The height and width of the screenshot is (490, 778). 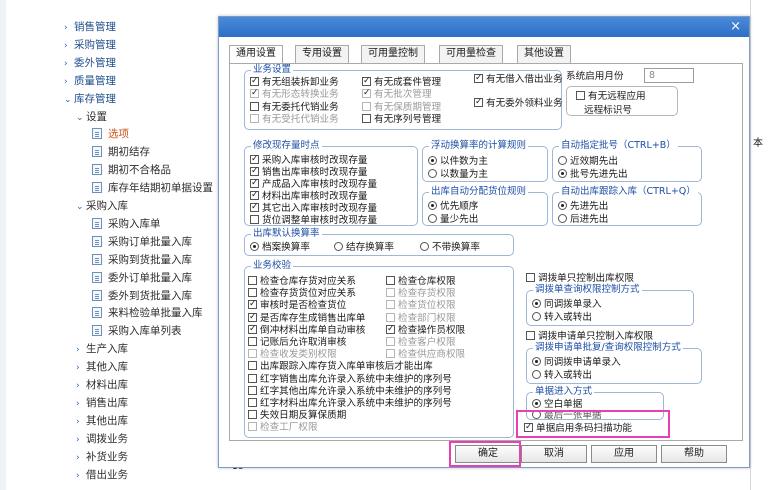 What do you see at coordinates (567, 304) in the screenshot?
I see `radio-transfer-same: 同调拨单录入` at bounding box center [567, 304].